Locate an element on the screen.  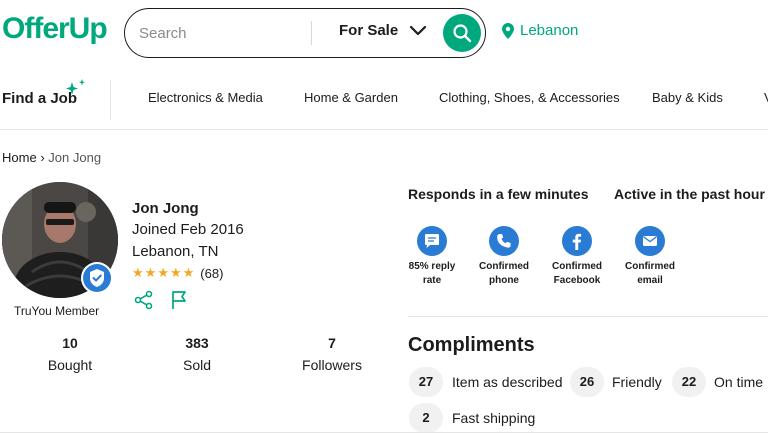
badge-reply-line2: rate is located at coordinates (432, 280).